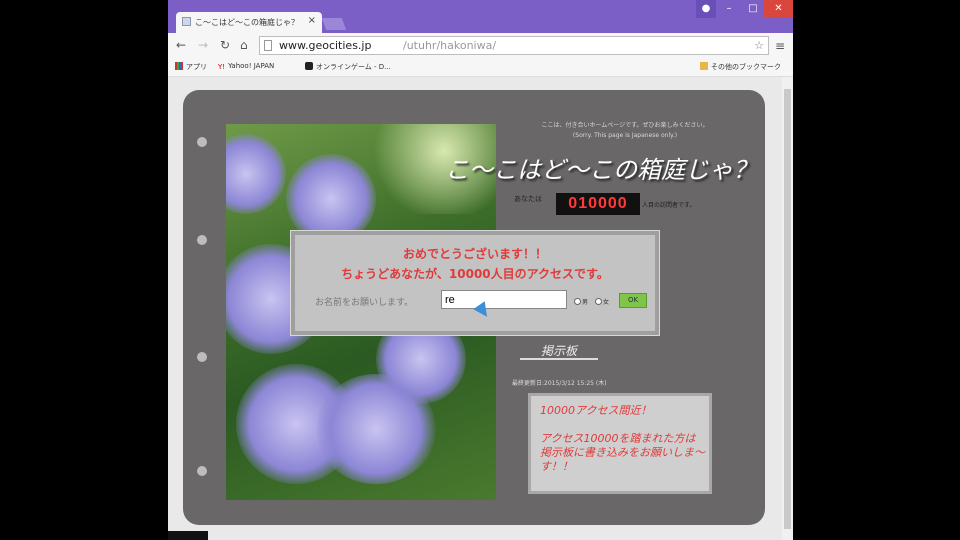 The width and height of the screenshot is (960, 540). I want to click on url-host: www.geocities.jp, so click(325, 45).